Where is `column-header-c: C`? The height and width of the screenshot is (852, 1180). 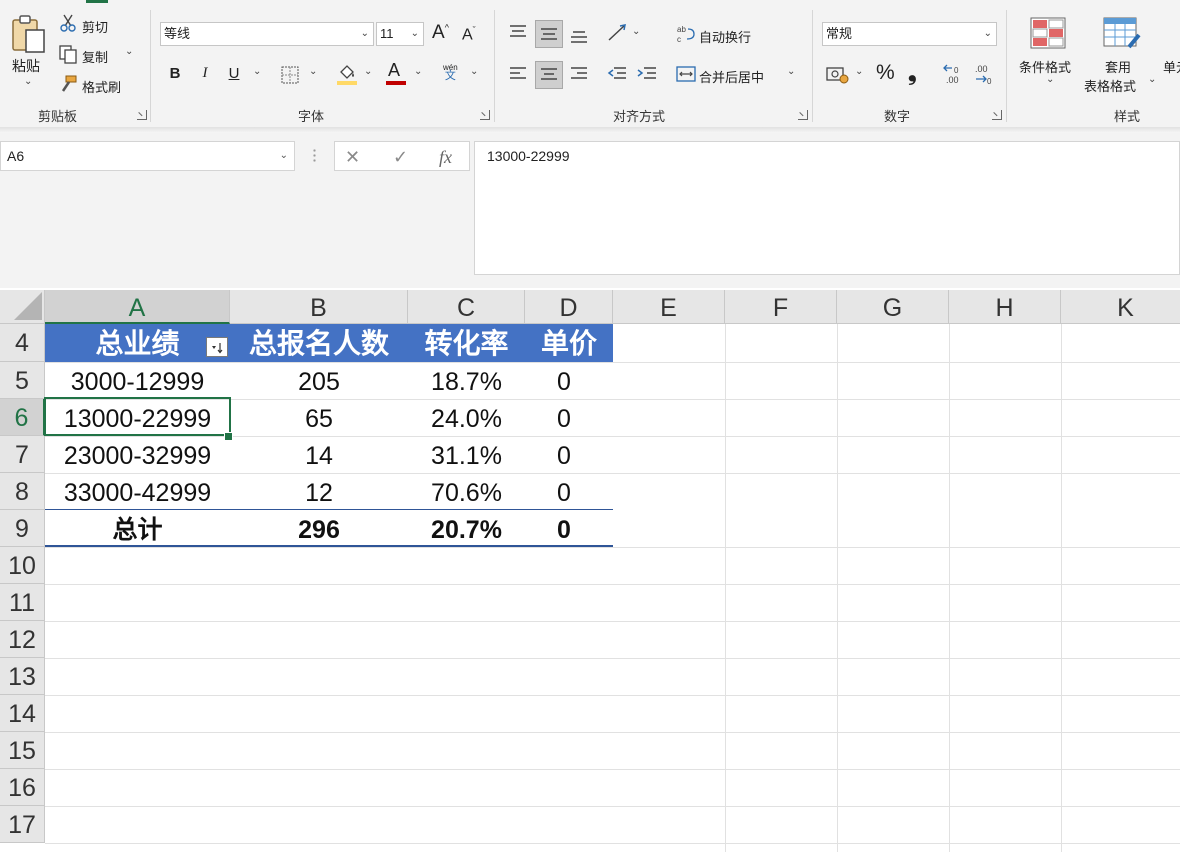
column-header-c: C is located at coordinates (466, 307).